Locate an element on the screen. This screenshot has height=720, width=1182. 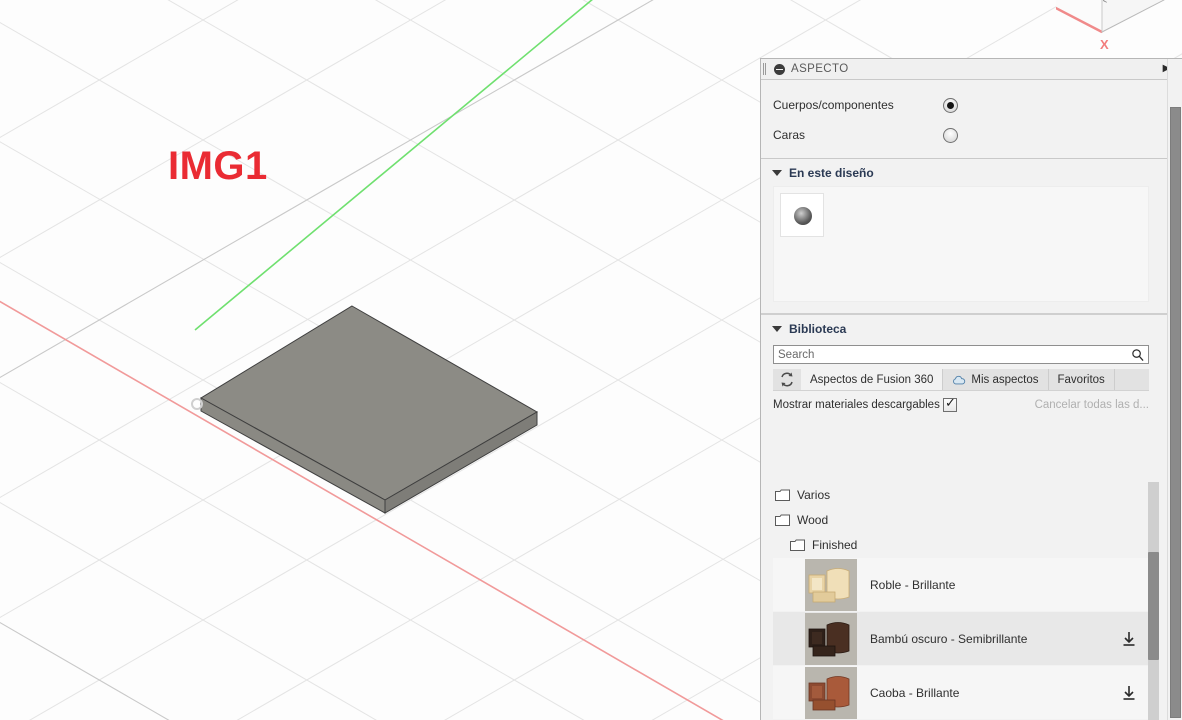
tab-favoritos-label: Favoritos is located at coordinates (1081, 379).